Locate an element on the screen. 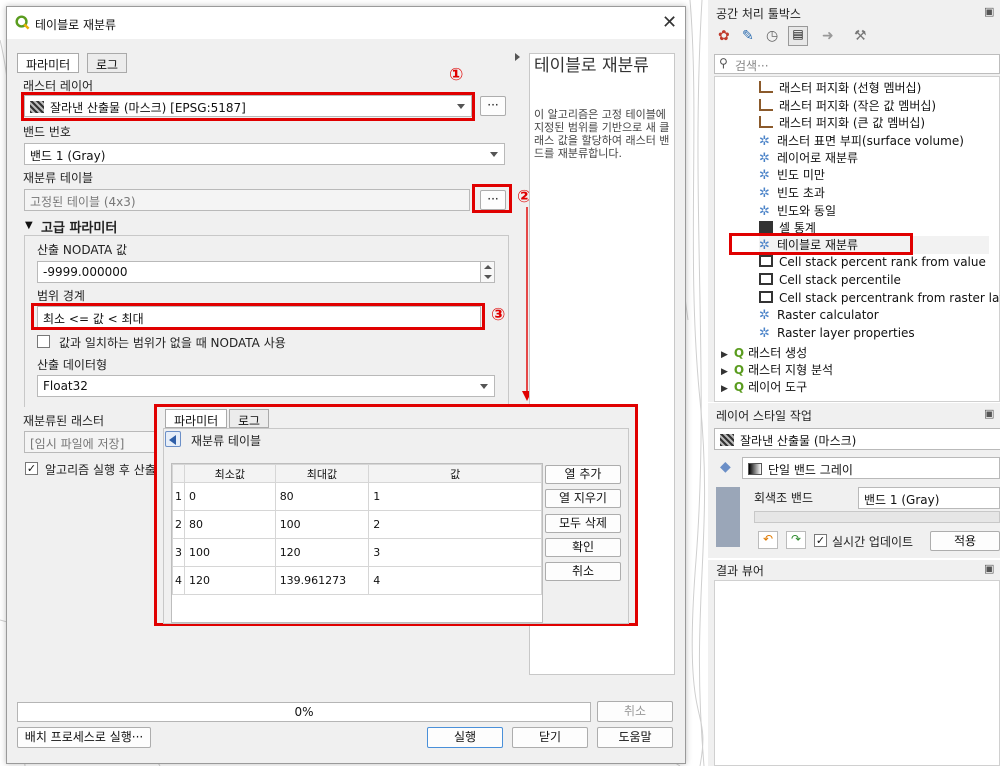 The image size is (1000, 766). nodata-no-match-checkbox is located at coordinates (43, 341).